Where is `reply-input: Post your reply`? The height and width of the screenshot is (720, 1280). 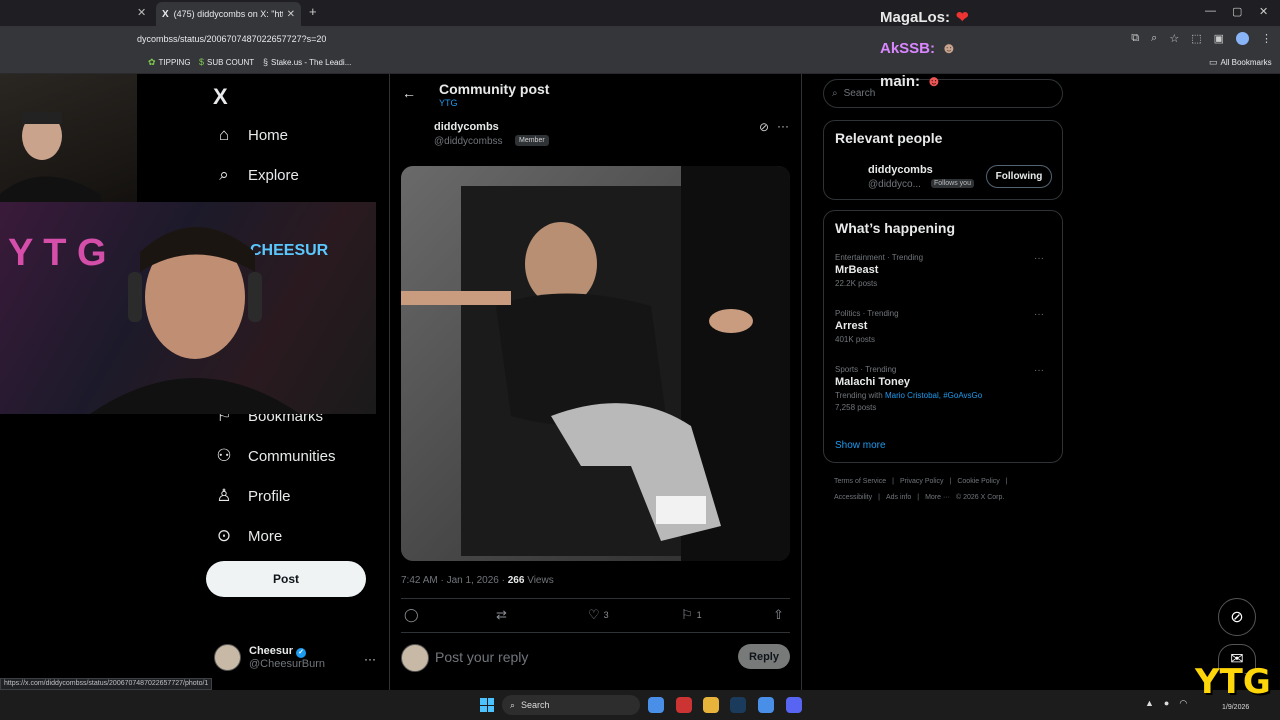
reply-input: Post your reply is located at coordinates (481, 657).